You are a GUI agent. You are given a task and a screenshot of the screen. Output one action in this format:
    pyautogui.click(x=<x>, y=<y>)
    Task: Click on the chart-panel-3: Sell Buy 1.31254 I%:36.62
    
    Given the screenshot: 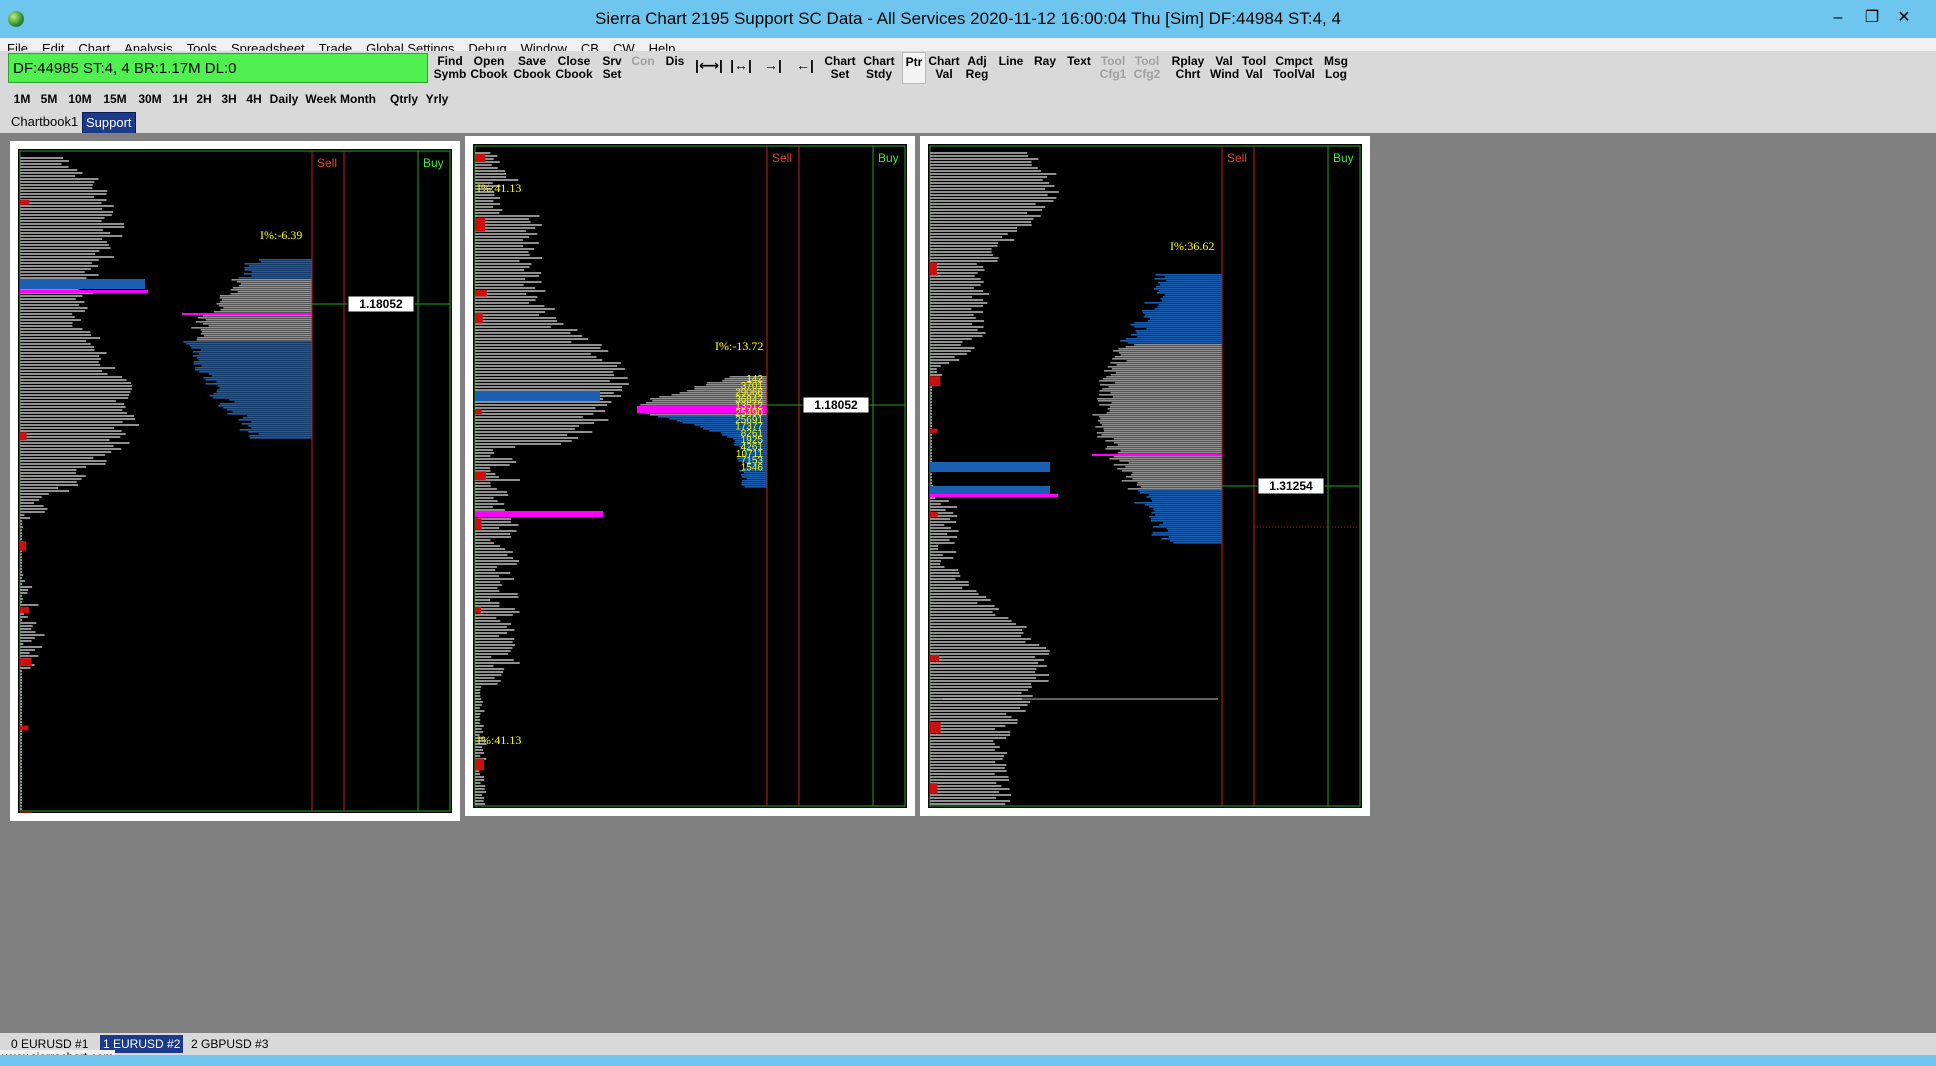 What is the action you would take?
    pyautogui.click(x=1145, y=476)
    